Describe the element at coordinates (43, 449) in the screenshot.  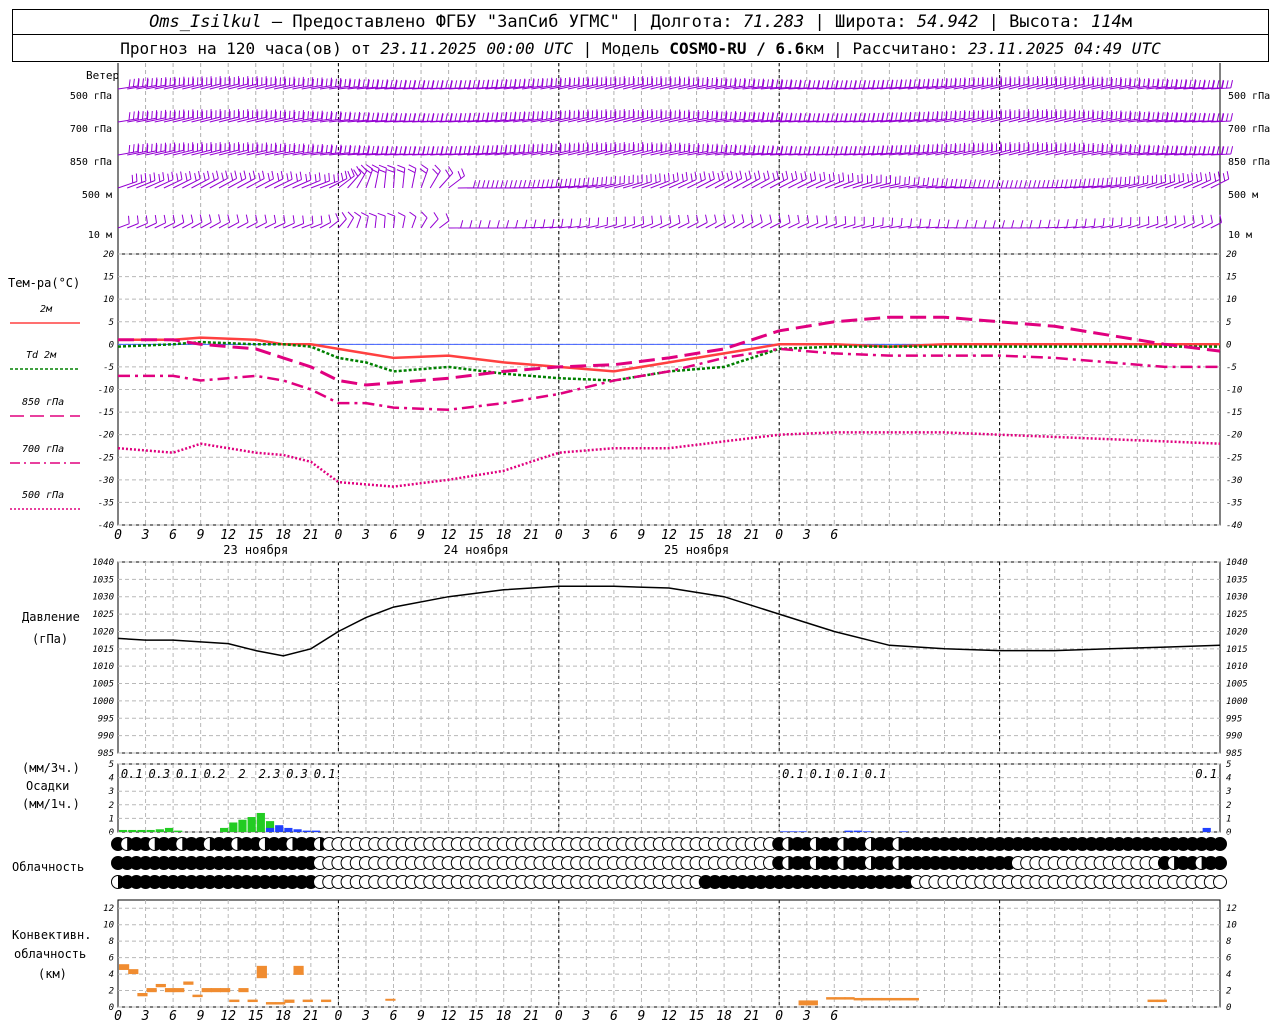
I see `temp-legend-label: 700 гПа` at that location.